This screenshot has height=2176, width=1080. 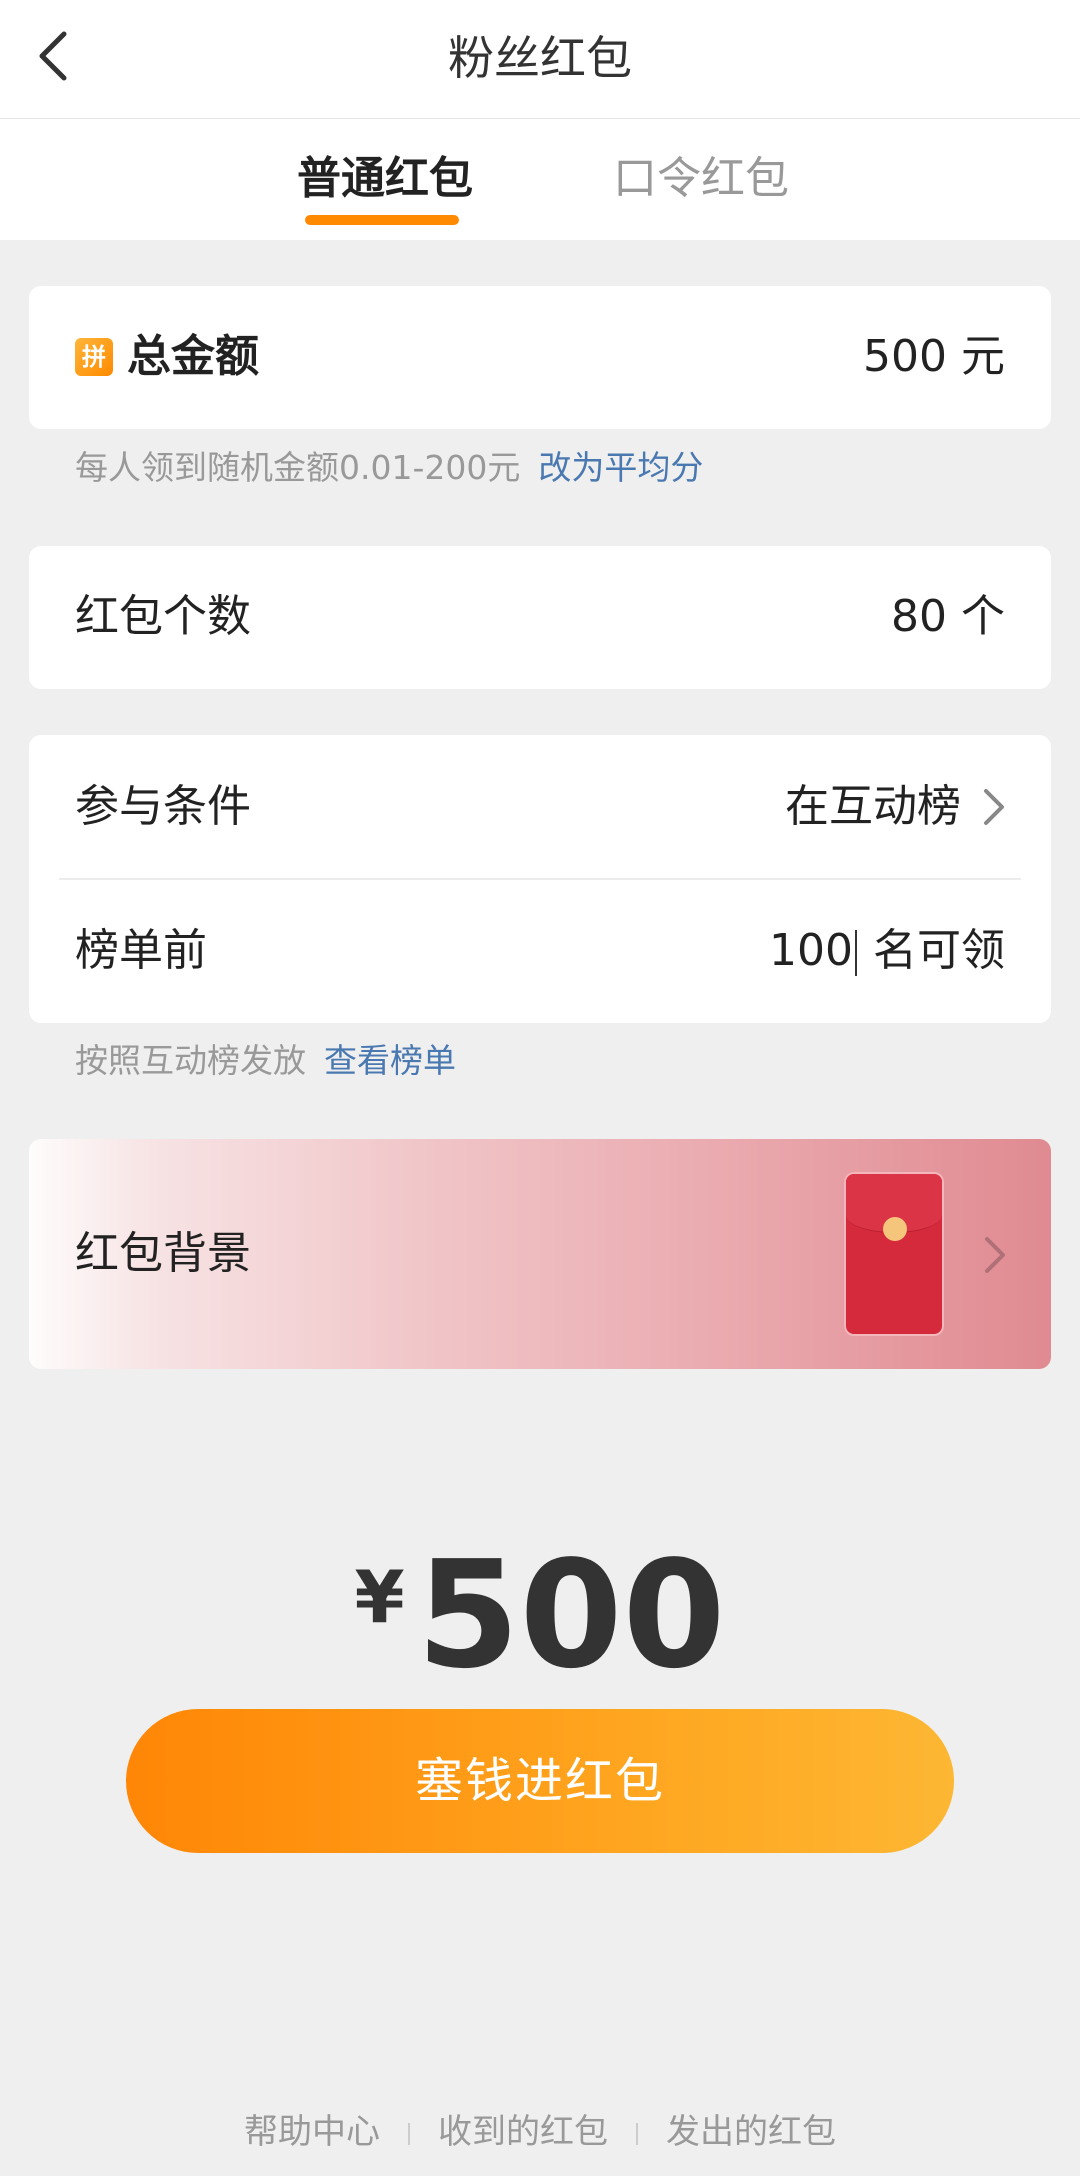 I want to click on header: 粉丝红包, so click(x=540, y=59).